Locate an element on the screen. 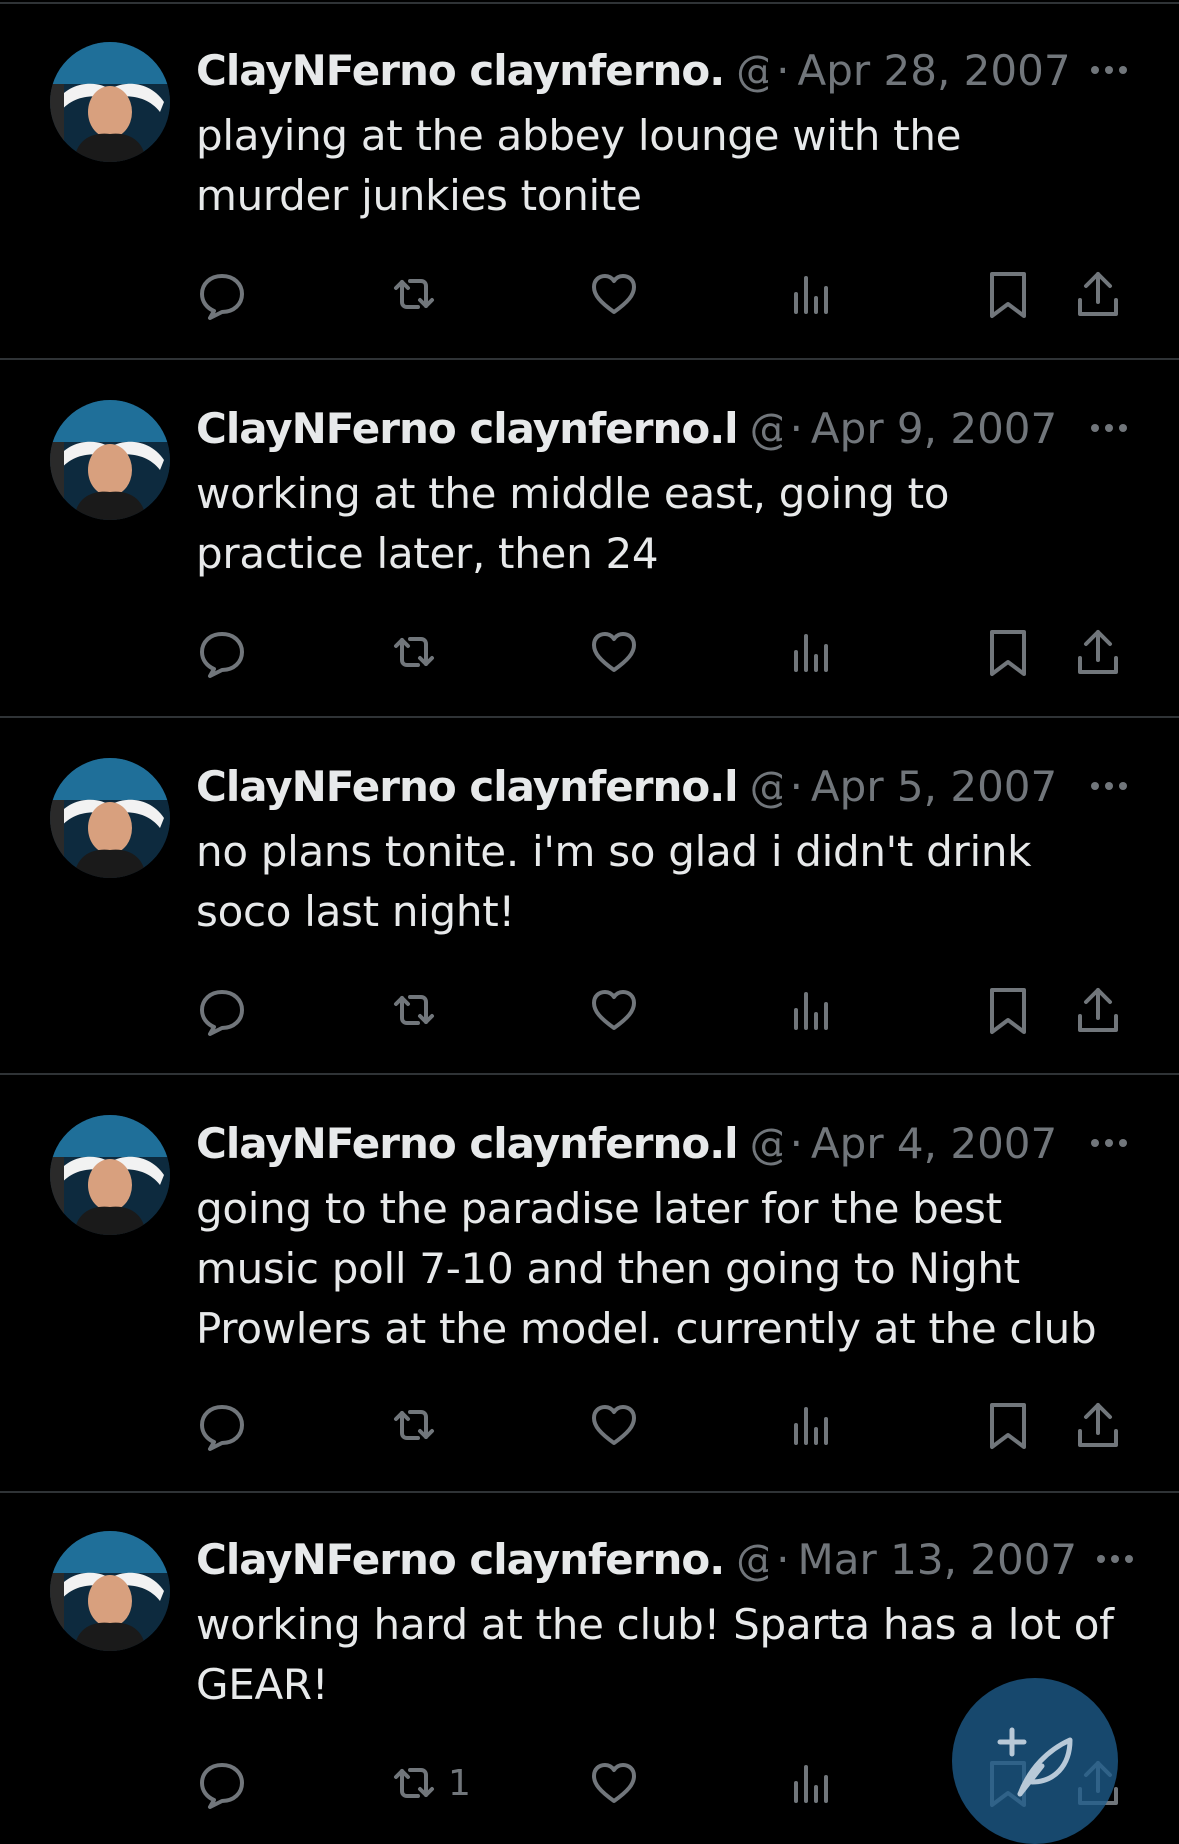 The height and width of the screenshot is (1844, 1179). retweet-button: 1 is located at coordinates (429, 1783).